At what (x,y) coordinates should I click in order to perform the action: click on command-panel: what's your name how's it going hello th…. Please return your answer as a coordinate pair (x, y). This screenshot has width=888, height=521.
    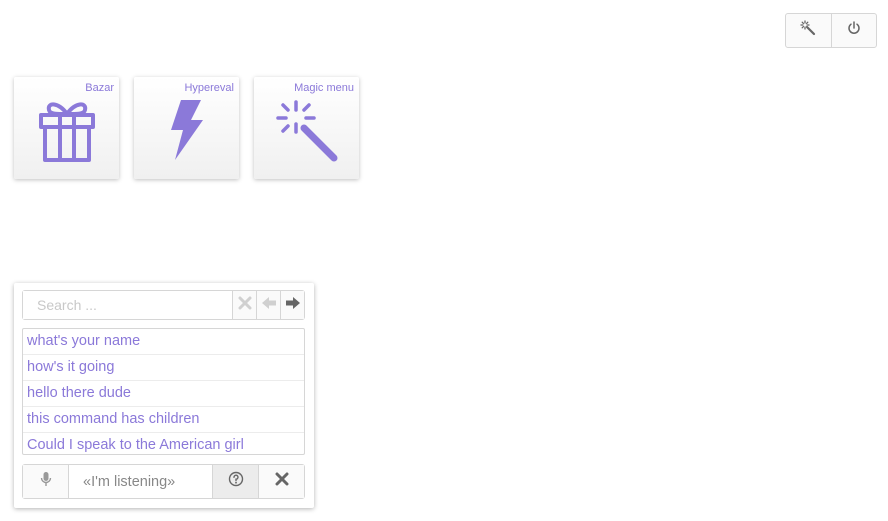
    Looking at the image, I should click on (164, 395).